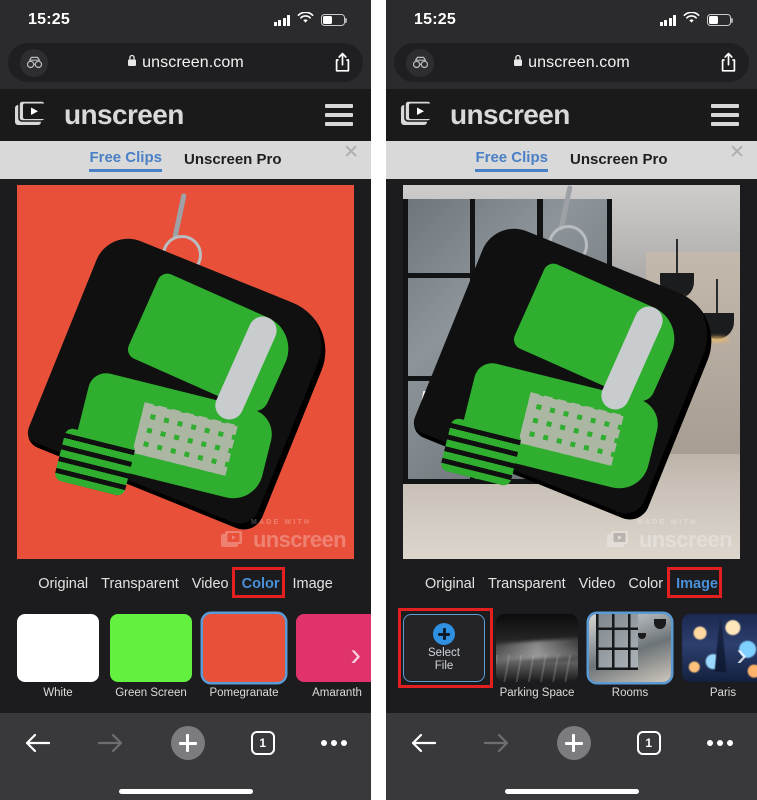 This screenshot has height=800, width=757. What do you see at coordinates (244, 693) in the screenshot?
I see `swatch-label: Pomegranate` at bounding box center [244, 693].